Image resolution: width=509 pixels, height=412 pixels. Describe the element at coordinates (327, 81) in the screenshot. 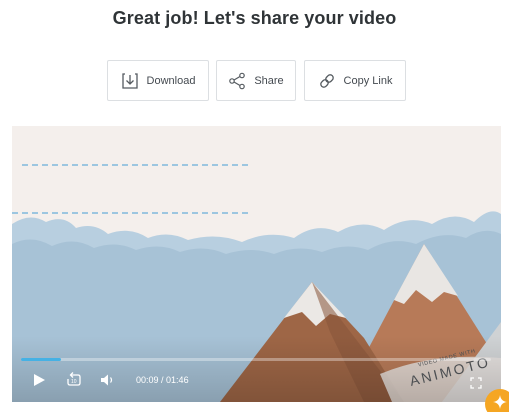

I see `link-icon` at that location.